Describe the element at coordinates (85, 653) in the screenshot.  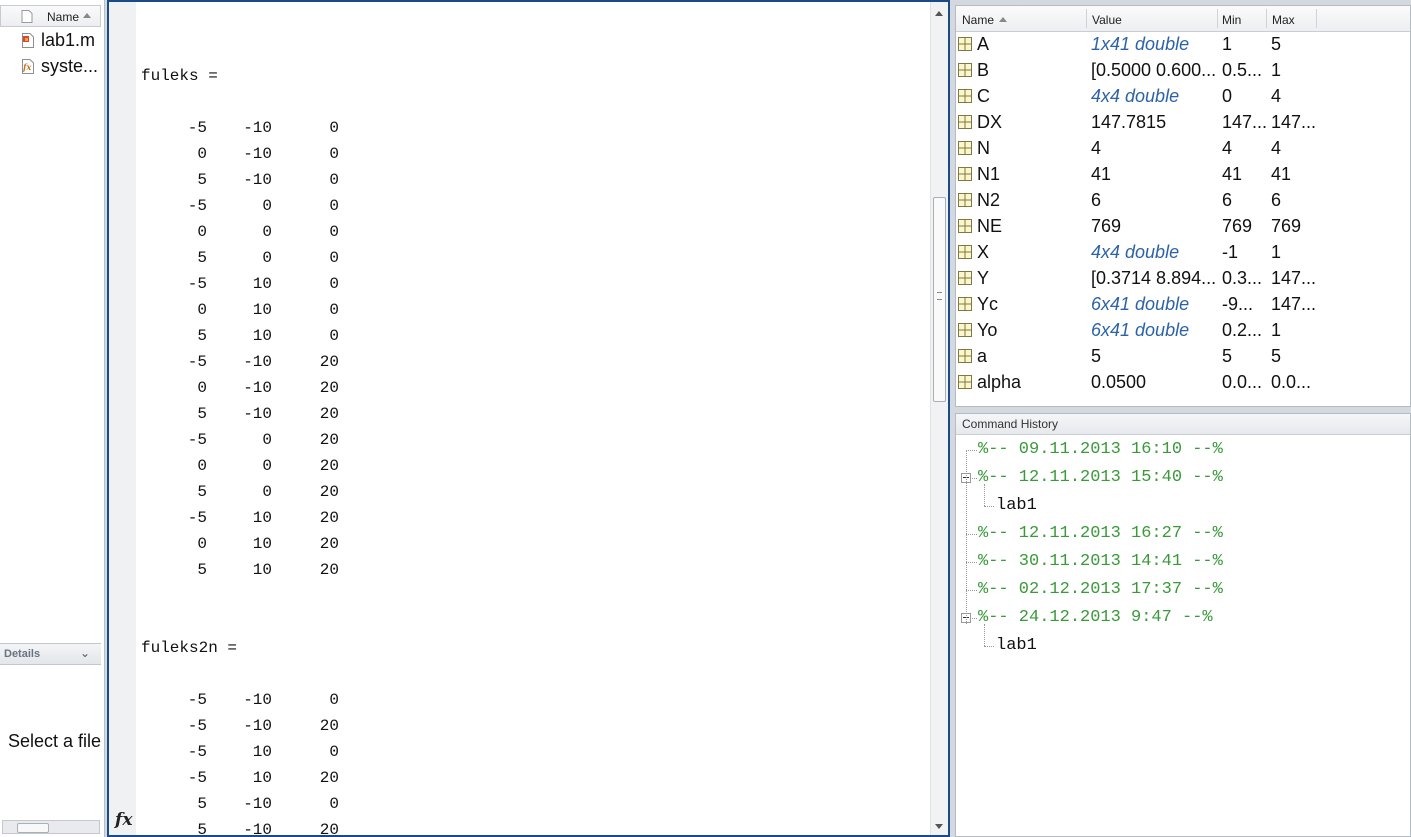
I see `chevron-down-icon: ⌄` at that location.